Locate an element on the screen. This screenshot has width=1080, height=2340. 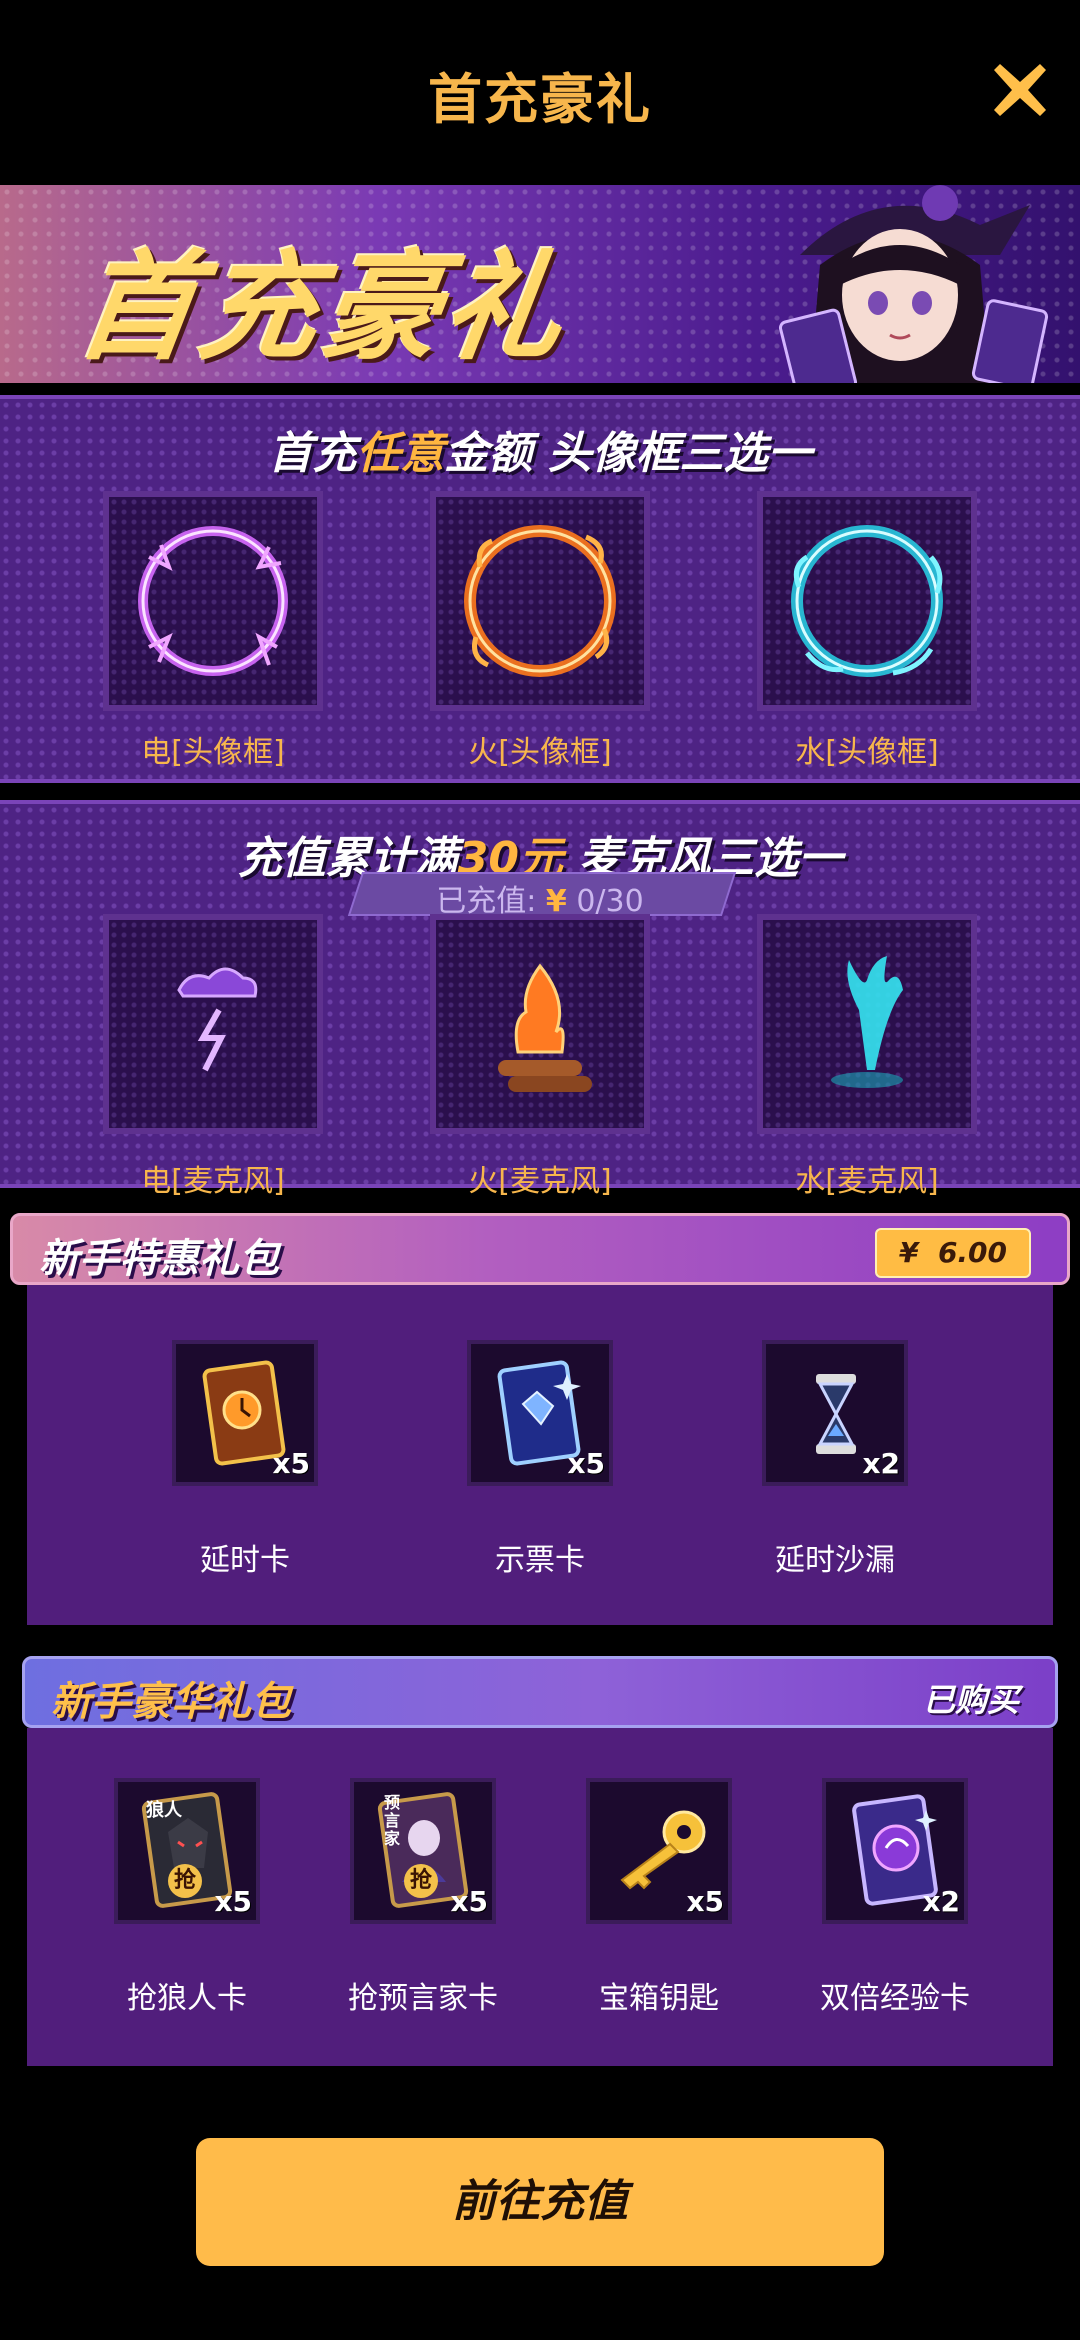
avatar-frame-water is located at coordinates (867, 601).